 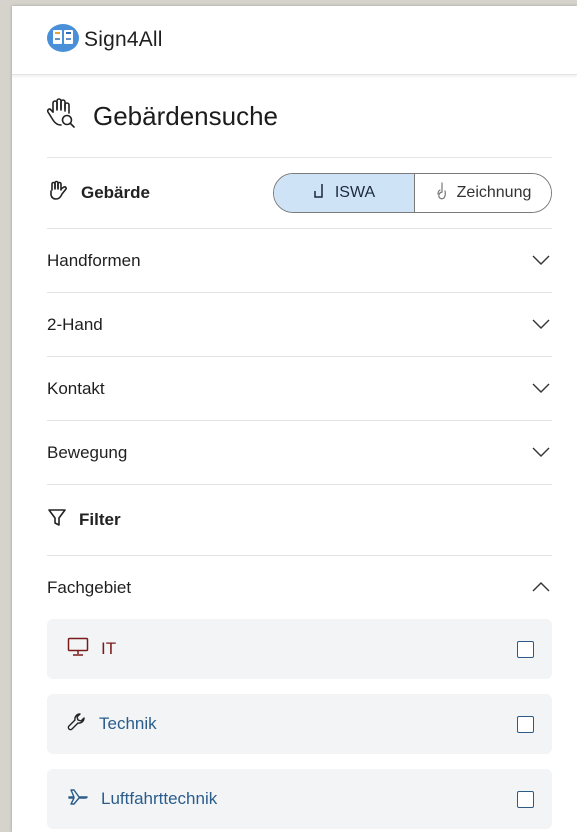 I want to click on accordion-label: Handformen, so click(x=94, y=260).